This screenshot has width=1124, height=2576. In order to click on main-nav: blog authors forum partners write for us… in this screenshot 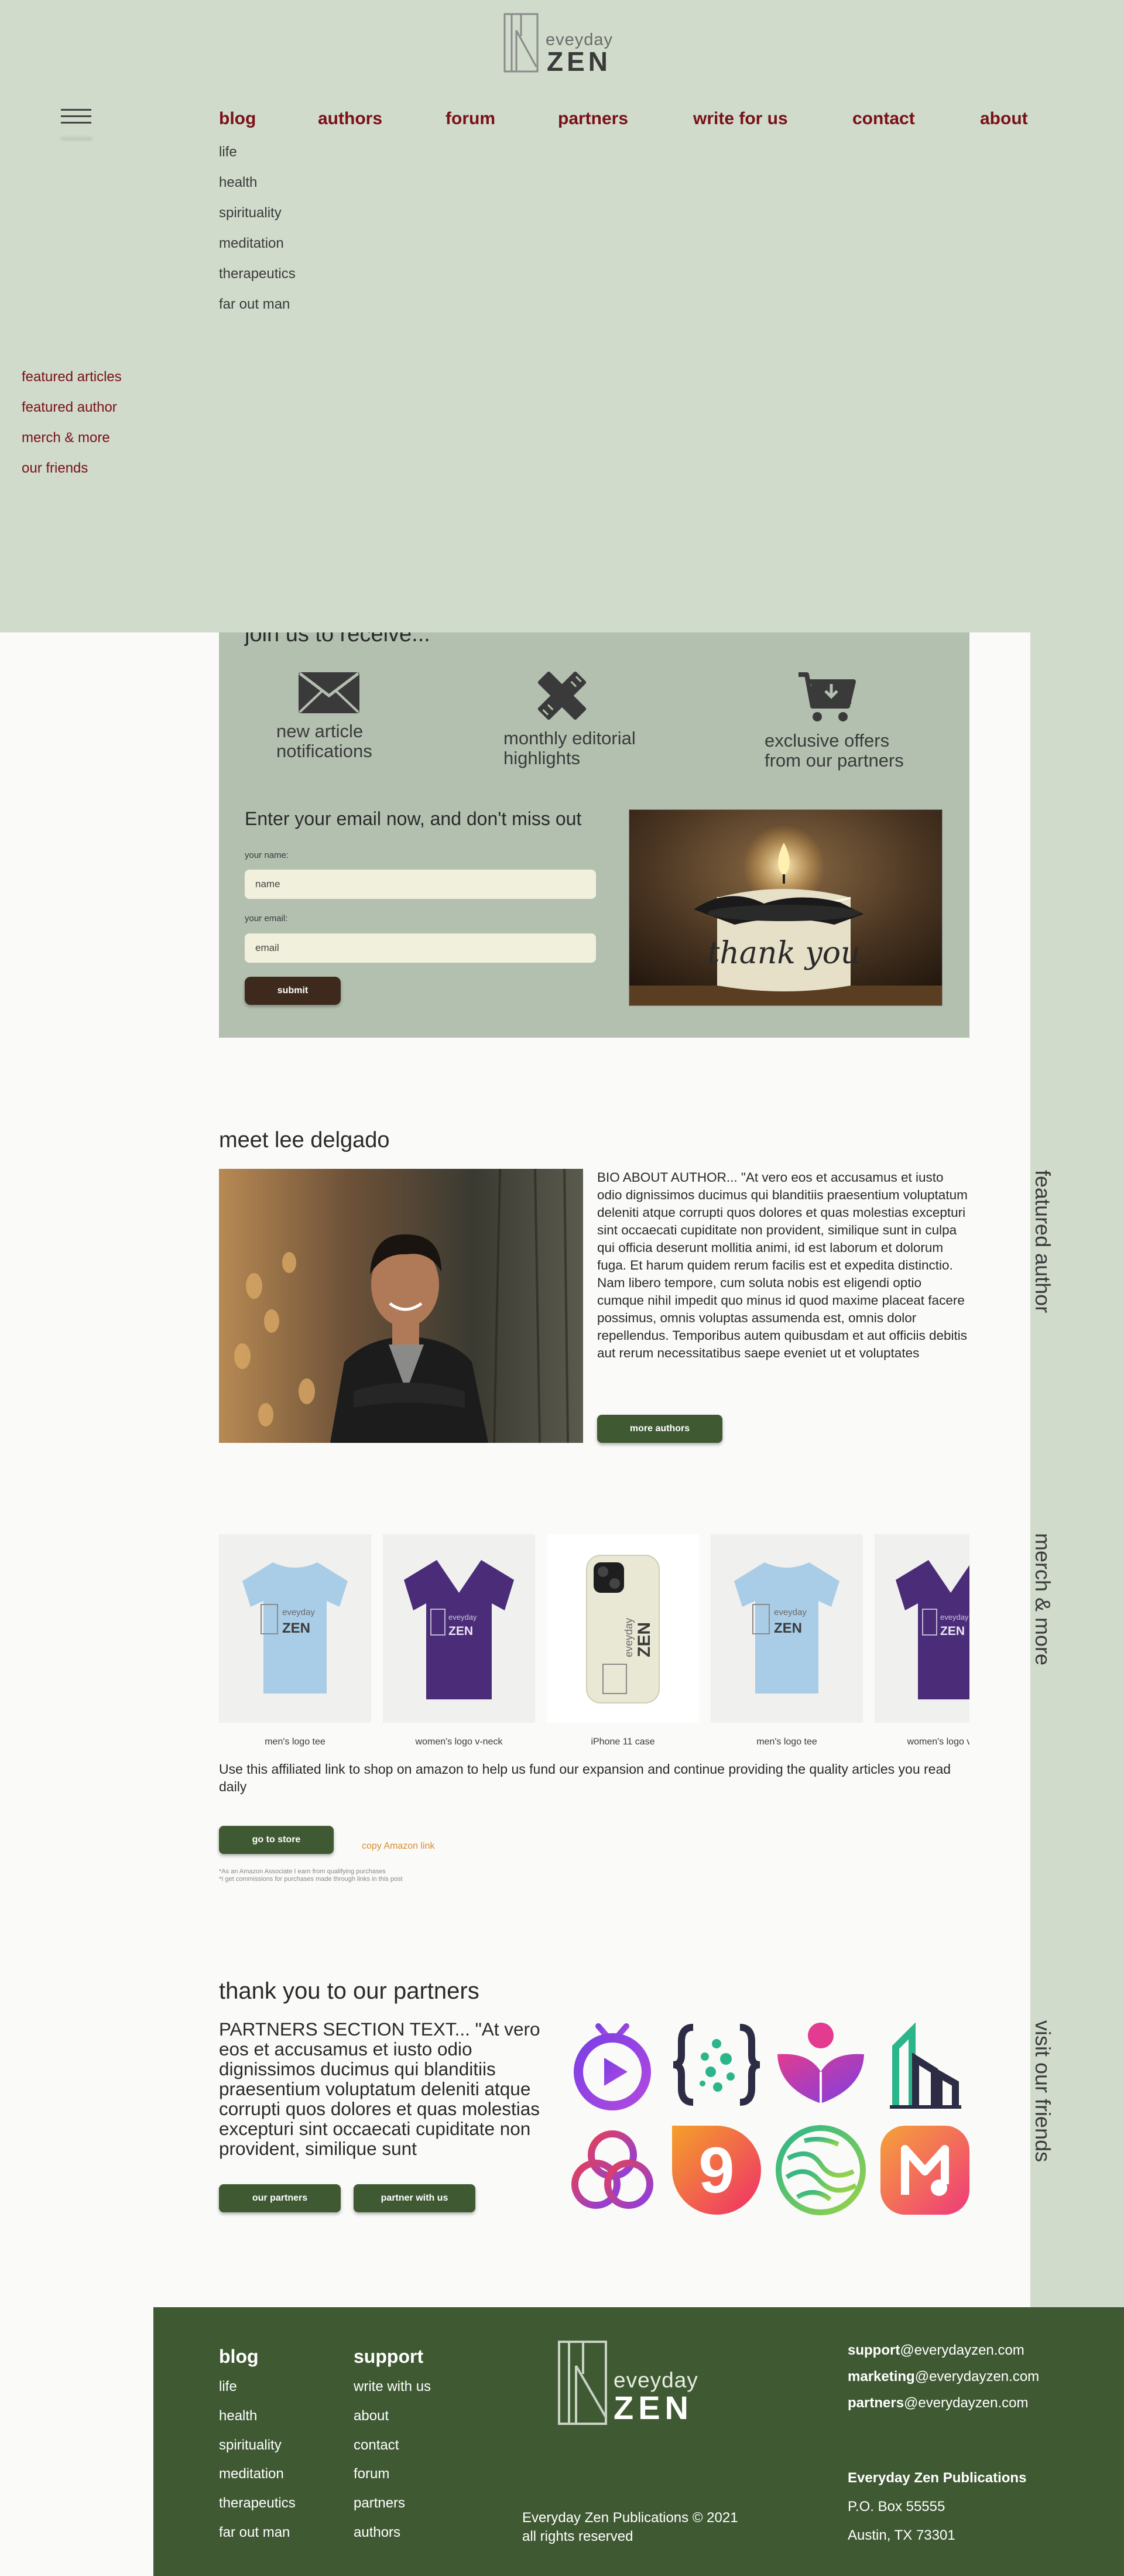, I will do `click(629, 122)`.